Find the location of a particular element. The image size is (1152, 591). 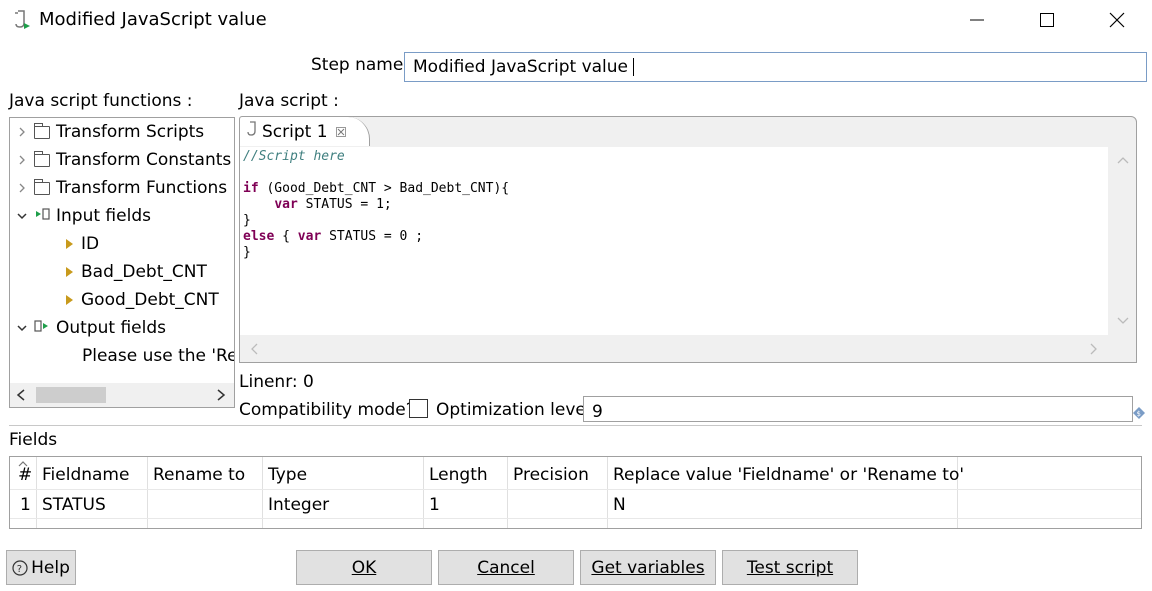

functions-label: Java script functions : is located at coordinates (101, 101).